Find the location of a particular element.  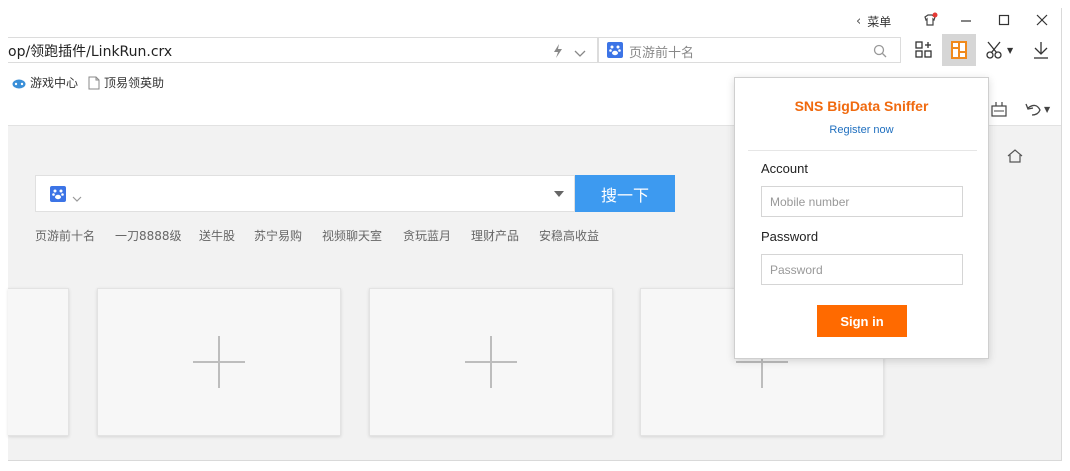

extension-icon is located at coordinates (959, 50).